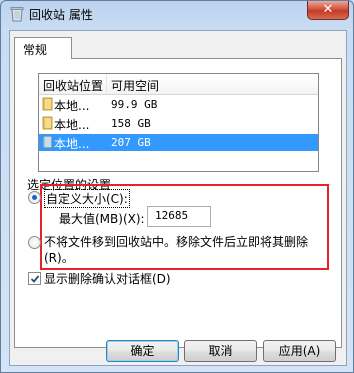  I want to click on cancel-button: 取消, so click(220, 351).